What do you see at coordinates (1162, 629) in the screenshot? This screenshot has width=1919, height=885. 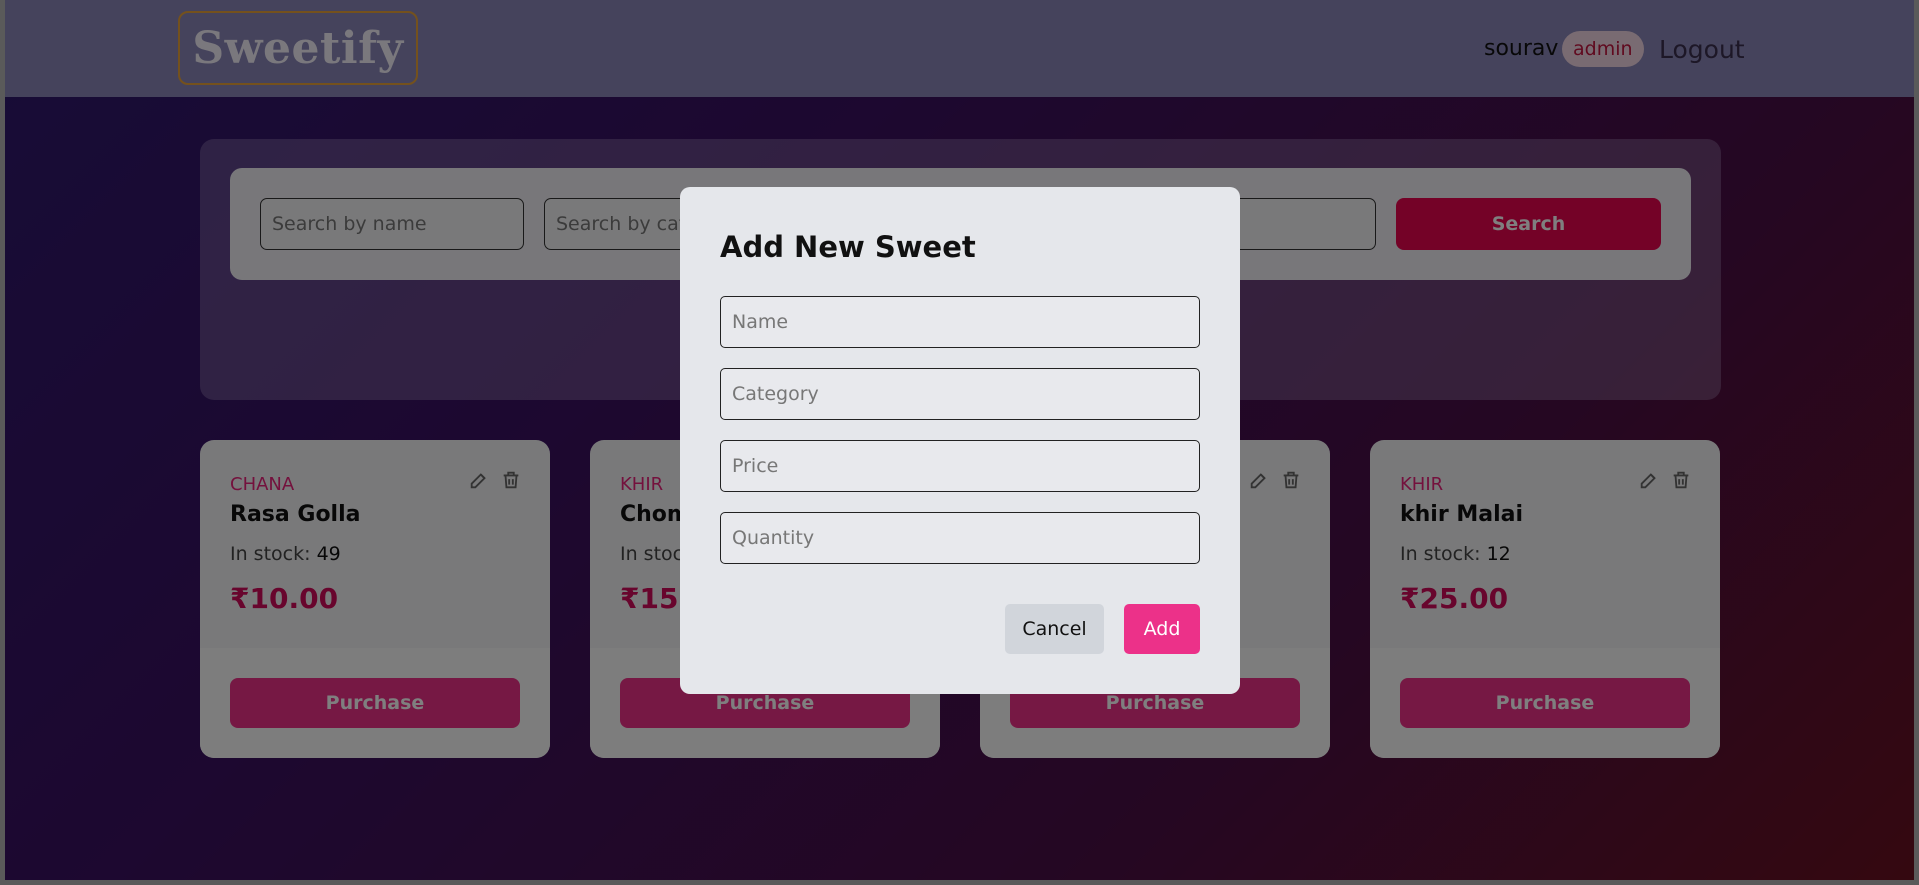 I see `add-button: Add` at bounding box center [1162, 629].